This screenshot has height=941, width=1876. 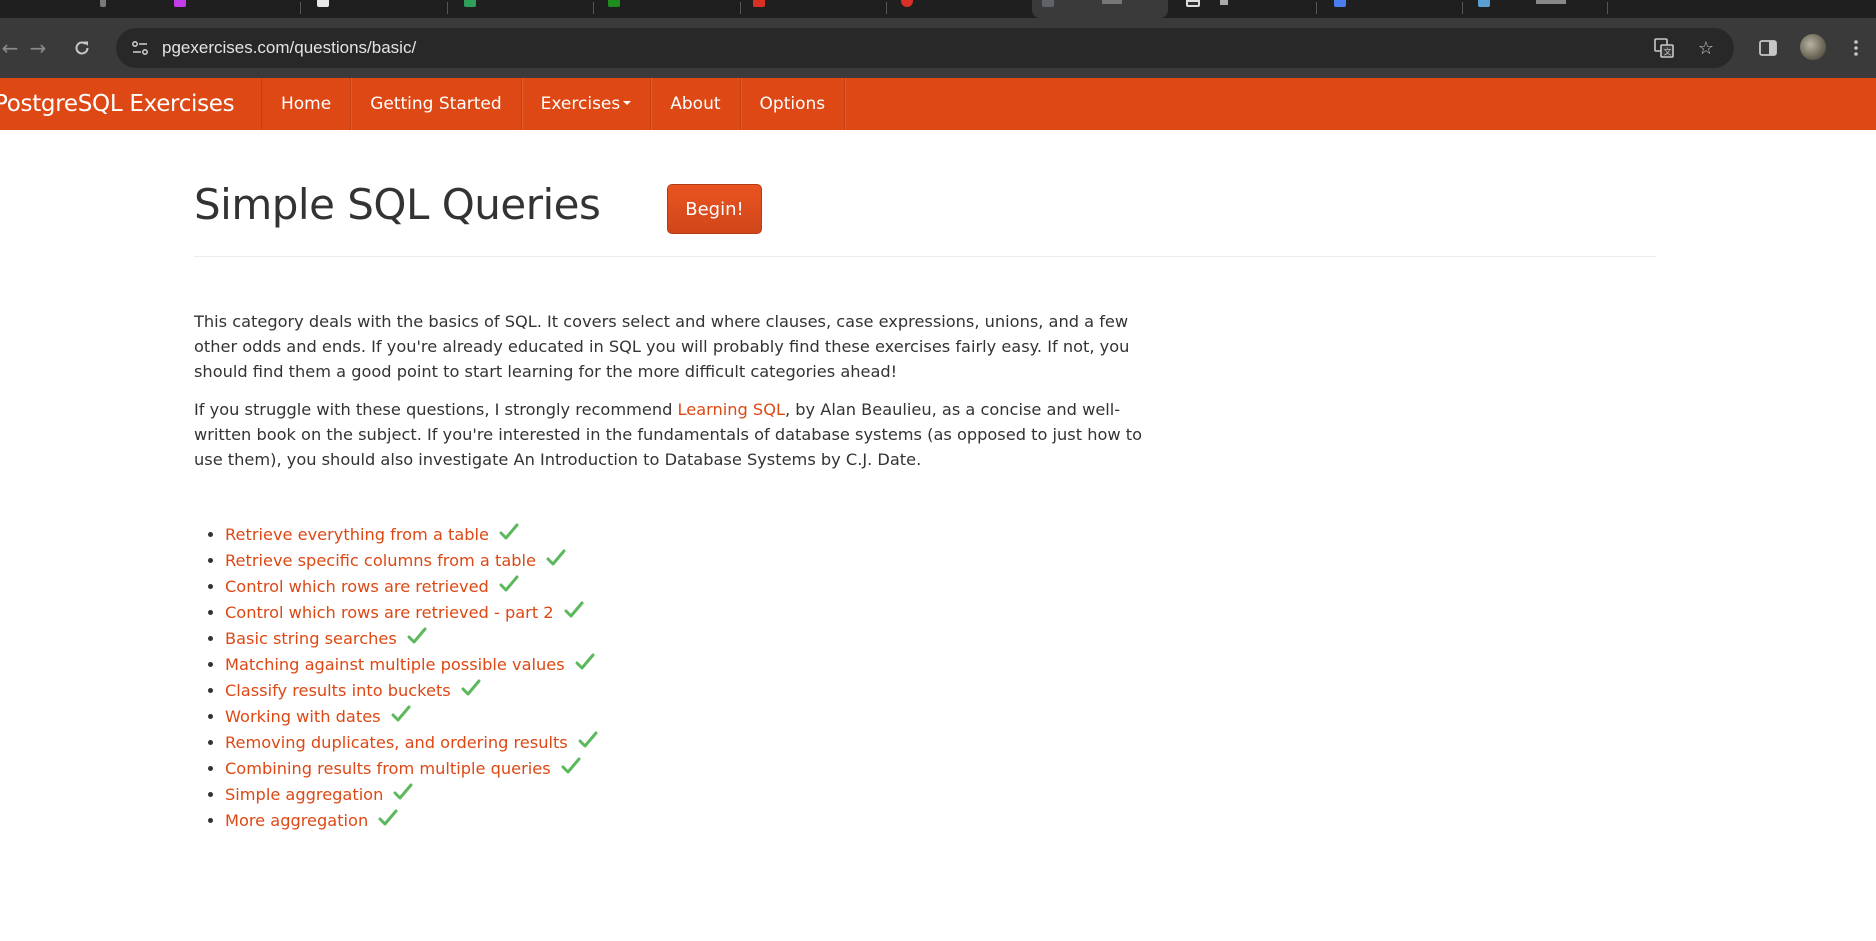 I want to click on forward-arrow-icon: →, so click(x=38, y=48).